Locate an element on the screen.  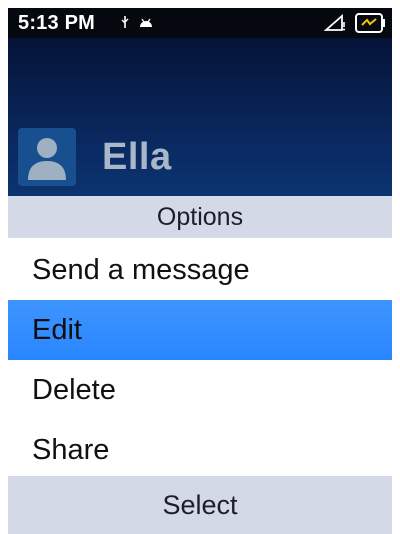
android-icon is located at coordinates (146, 25).